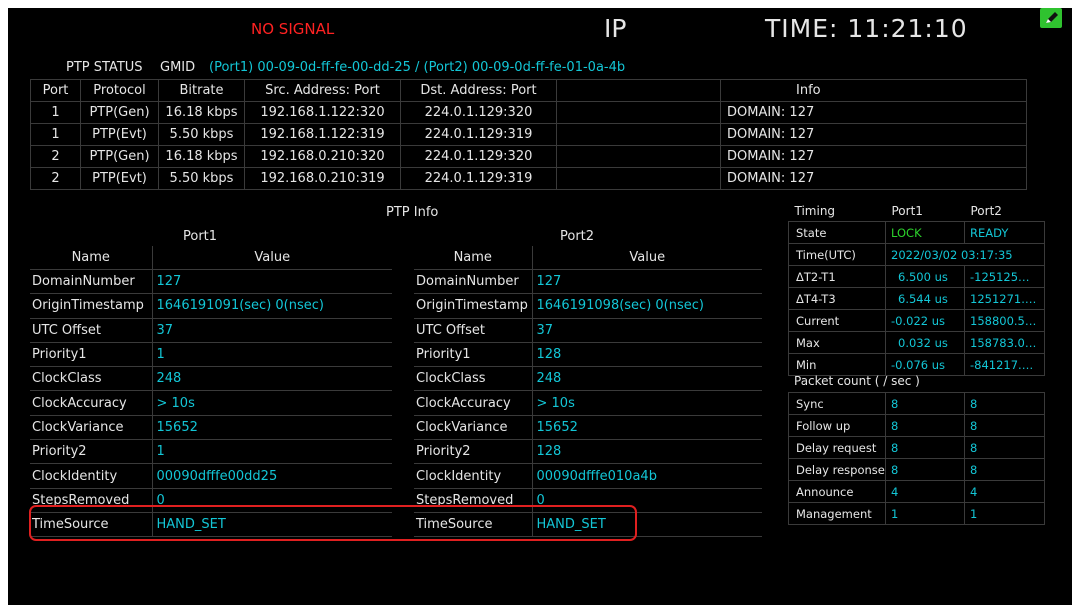  I want to click on field-value: 1646191091(sec) 0(nsec), so click(272, 306).